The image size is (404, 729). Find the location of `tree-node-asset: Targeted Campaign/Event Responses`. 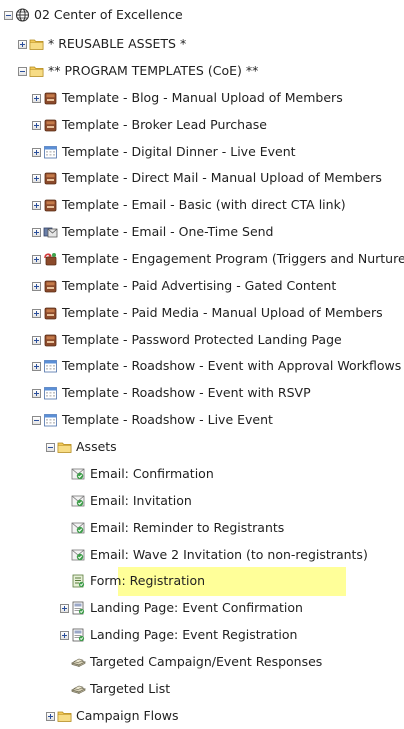

tree-node-asset: Targeted Campaign/Event Responses is located at coordinates (191, 662).